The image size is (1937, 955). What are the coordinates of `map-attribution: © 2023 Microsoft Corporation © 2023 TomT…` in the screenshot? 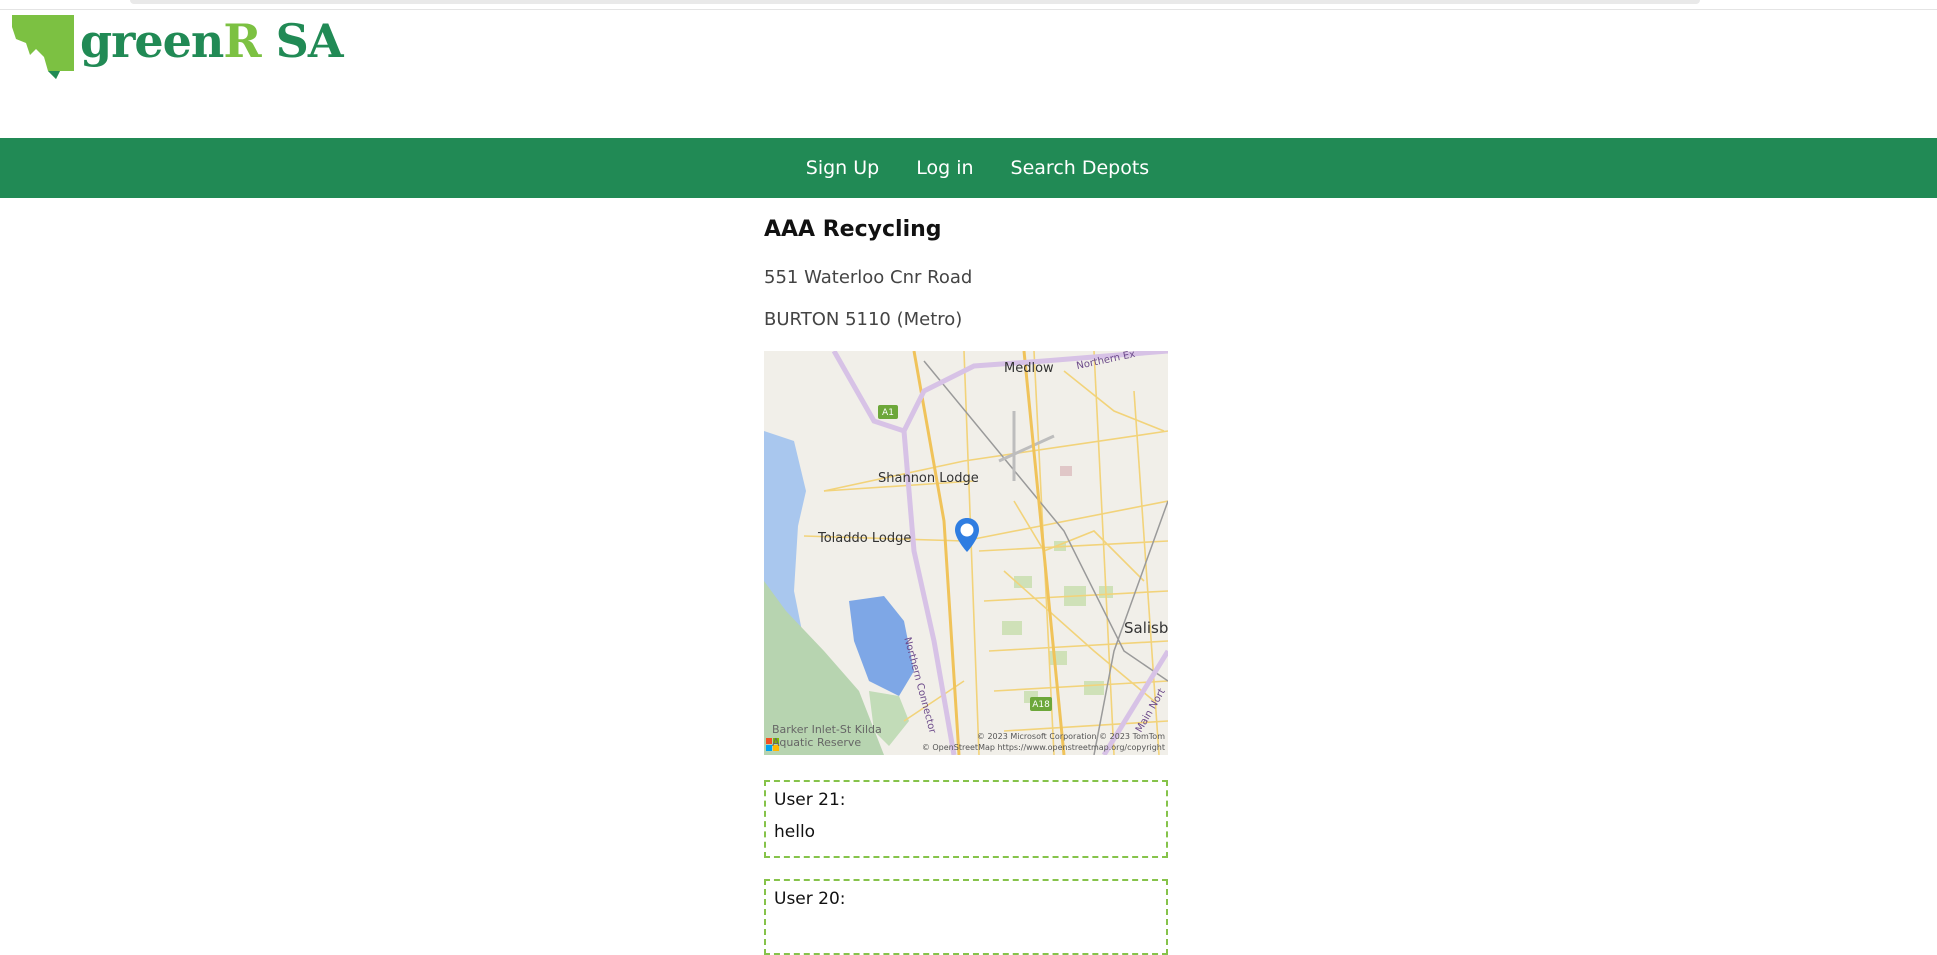 It's located at (1043, 742).